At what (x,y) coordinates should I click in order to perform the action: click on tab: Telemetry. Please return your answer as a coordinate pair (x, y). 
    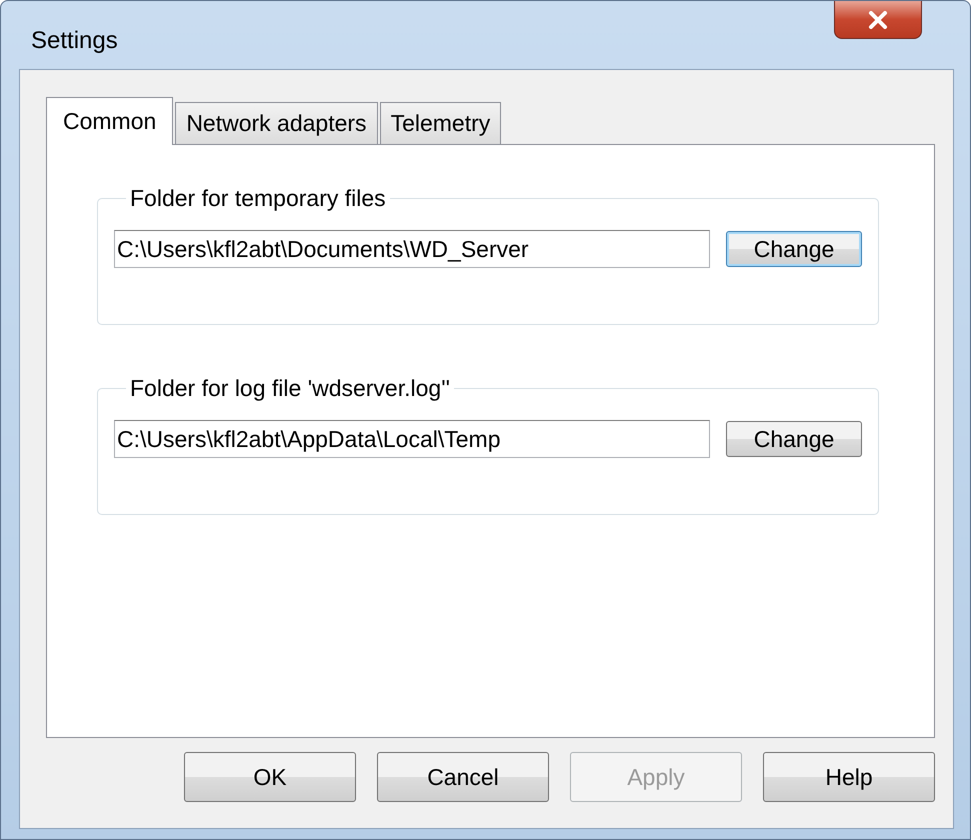
    Looking at the image, I should click on (441, 123).